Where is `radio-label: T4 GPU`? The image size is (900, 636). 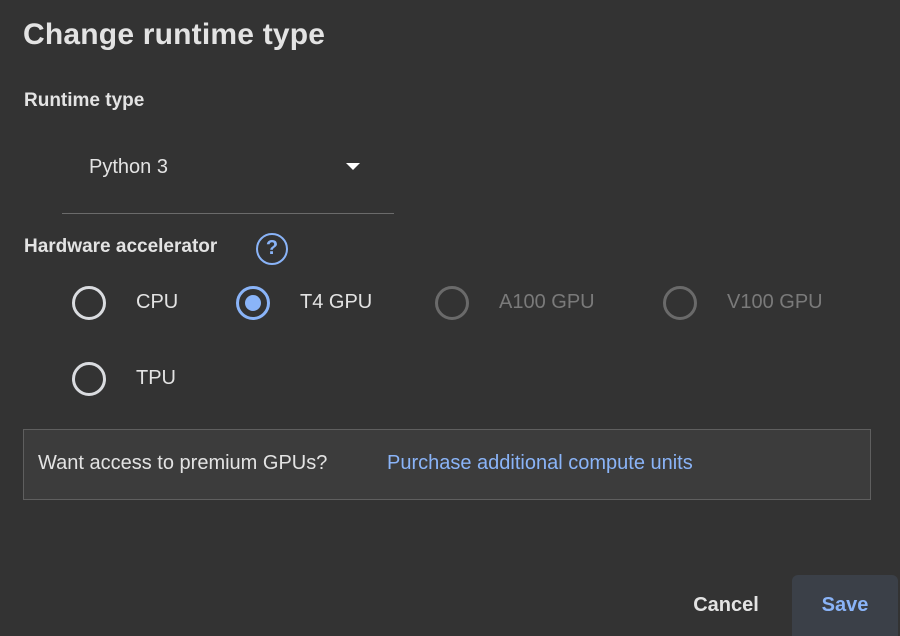
radio-label: T4 GPU is located at coordinates (336, 302).